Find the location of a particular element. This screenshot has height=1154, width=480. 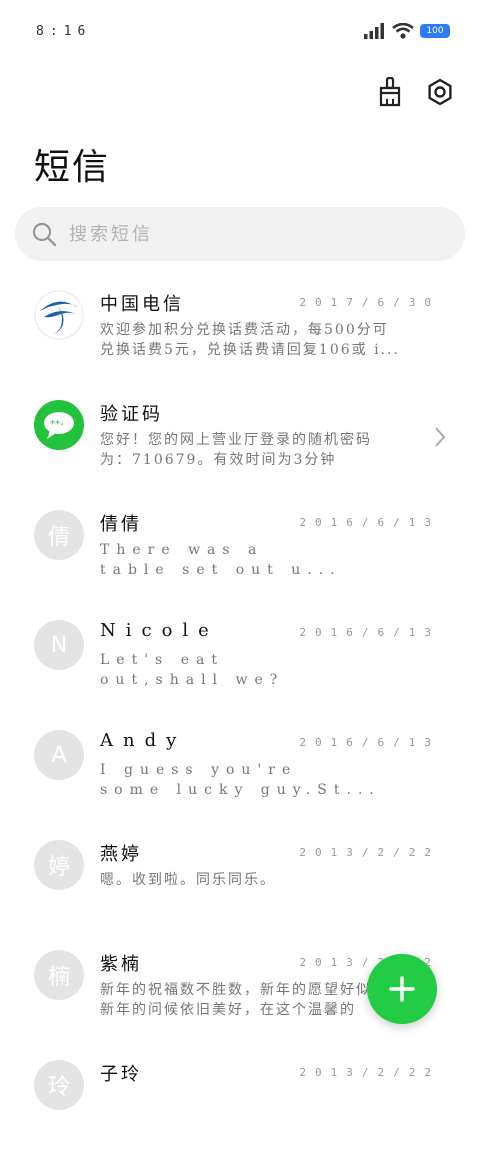

preview-line: out,shall we? is located at coordinates (192, 680).